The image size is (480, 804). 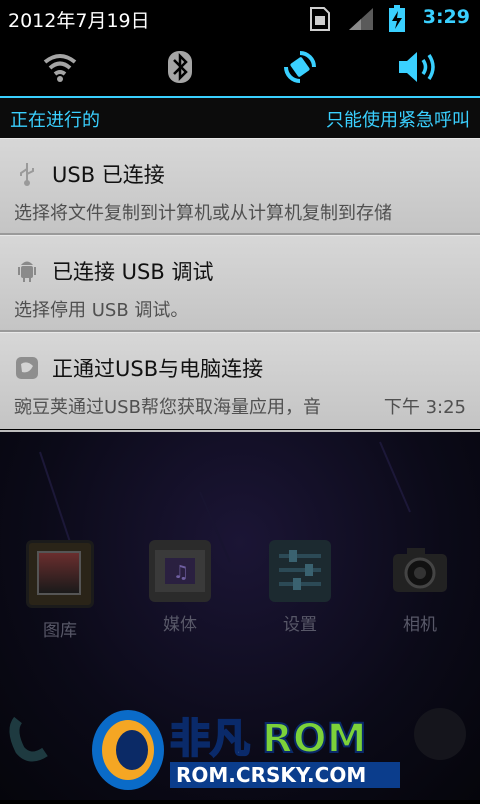 What do you see at coordinates (60, 631) in the screenshot?
I see `app-label: 图库` at bounding box center [60, 631].